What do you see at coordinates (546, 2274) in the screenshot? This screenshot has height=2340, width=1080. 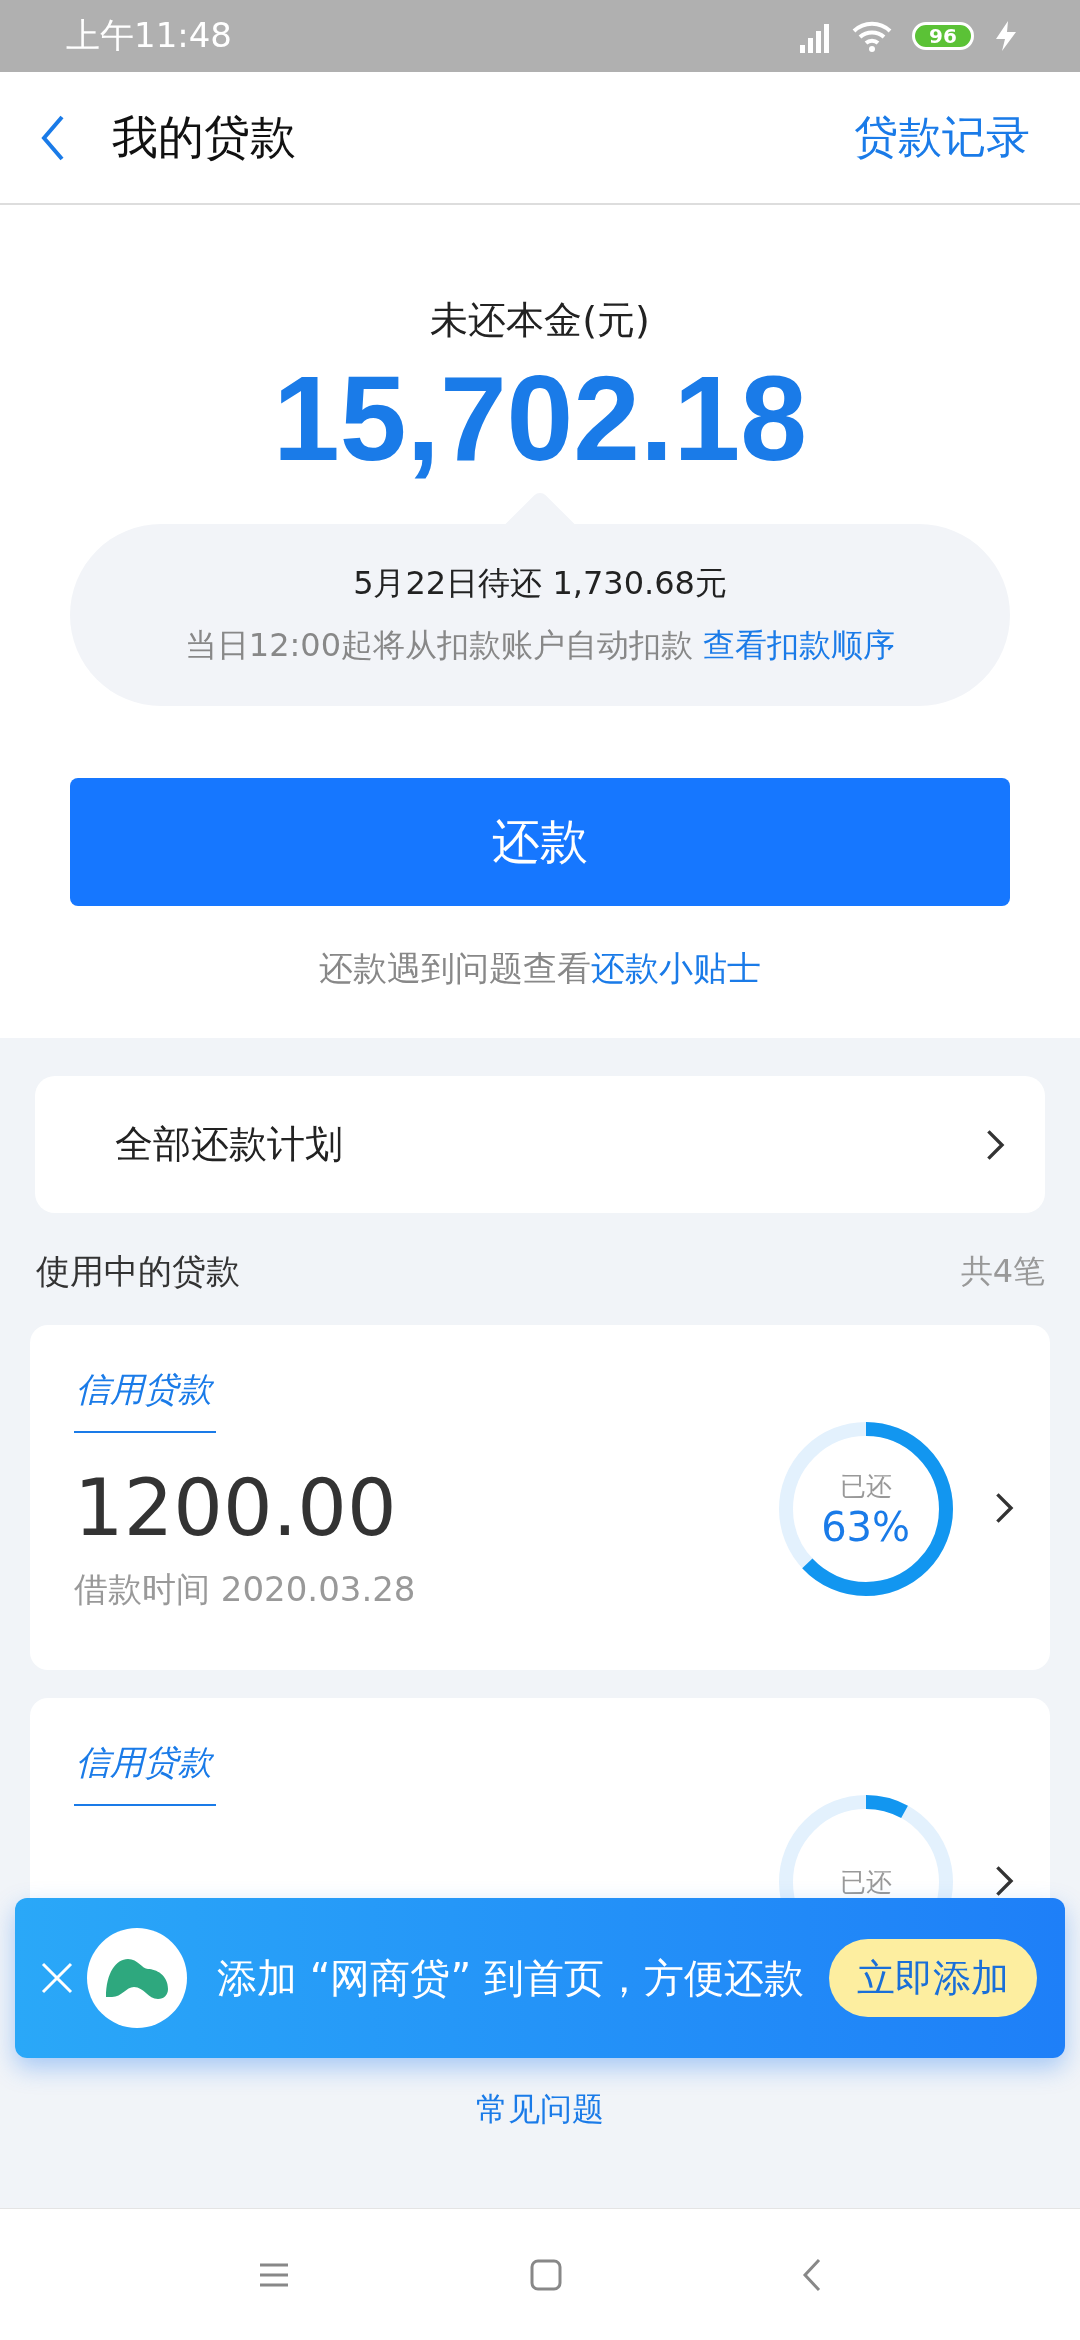 I see `home-icon` at bounding box center [546, 2274].